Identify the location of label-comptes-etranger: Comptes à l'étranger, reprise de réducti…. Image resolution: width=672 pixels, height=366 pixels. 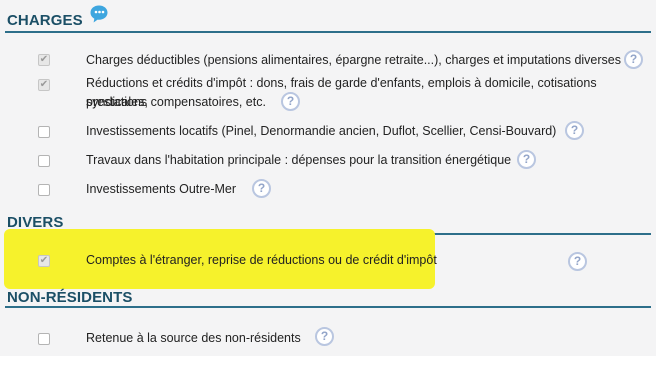
(261, 260).